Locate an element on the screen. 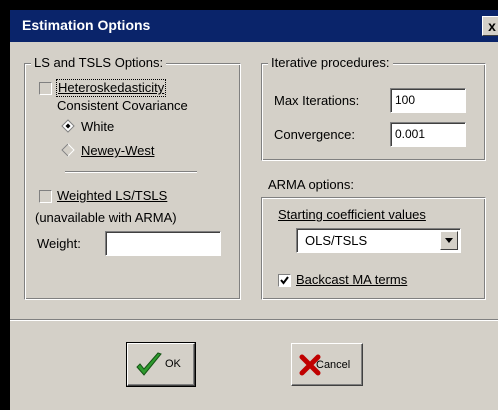 This screenshot has height=410, width=498. screen-edge-left is located at coordinates (5, 205).